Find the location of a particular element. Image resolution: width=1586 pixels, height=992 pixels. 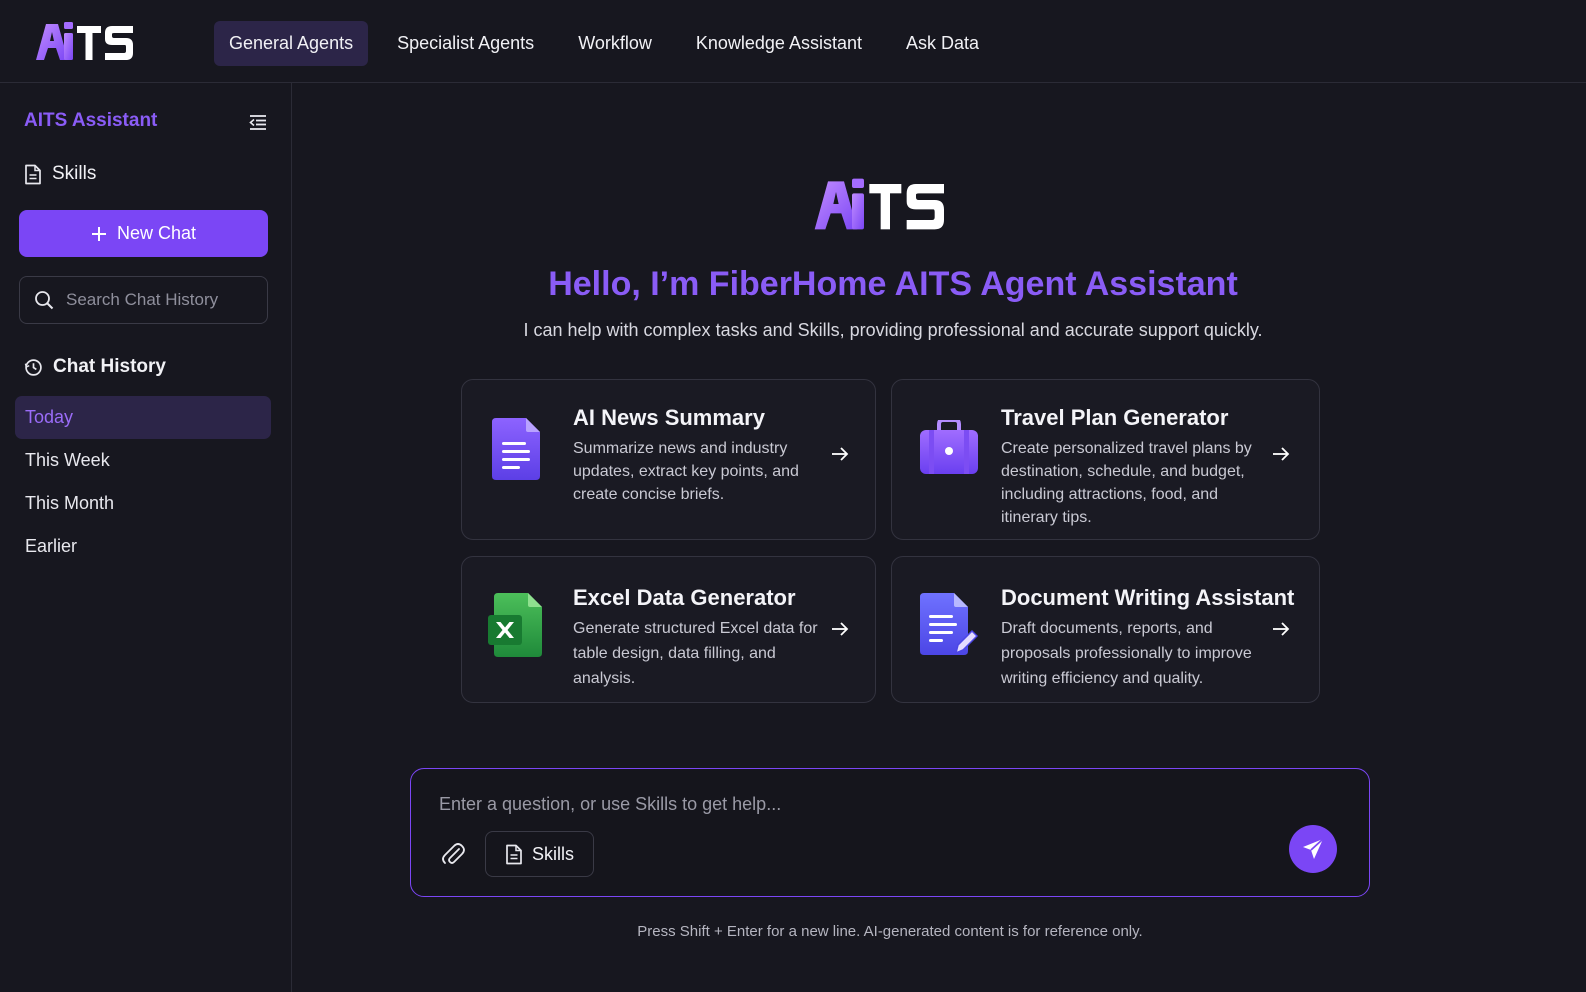

card-description-line: updates, extract key points, and is located at coordinates (686, 471).